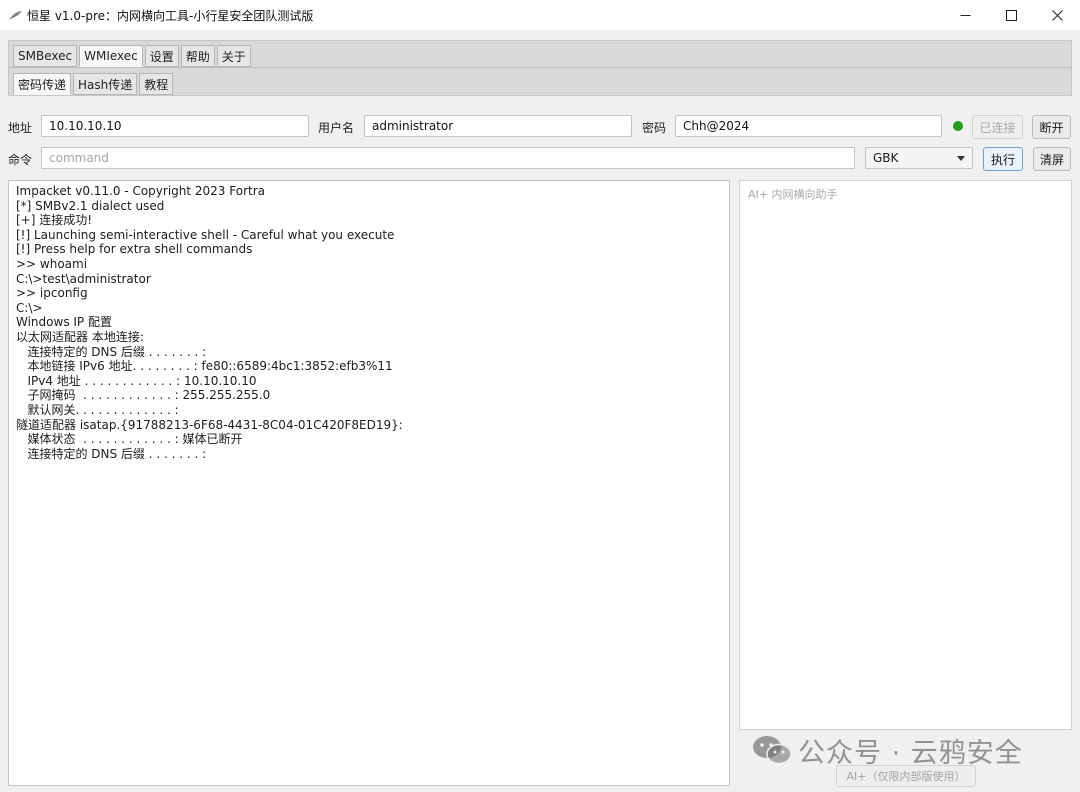  What do you see at coordinates (140, 191) in the screenshot?
I see `console-line: Impacket v0.11.0 - Copyright 2023 Fortra` at bounding box center [140, 191].